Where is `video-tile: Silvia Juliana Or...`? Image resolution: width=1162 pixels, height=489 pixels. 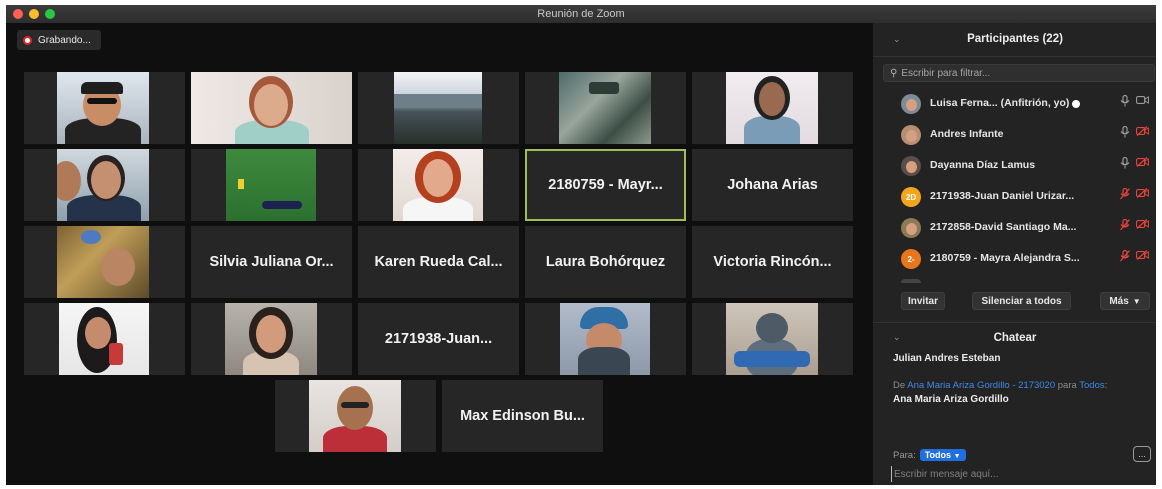
video-tile: Silvia Juliana Or... is located at coordinates (271, 262).